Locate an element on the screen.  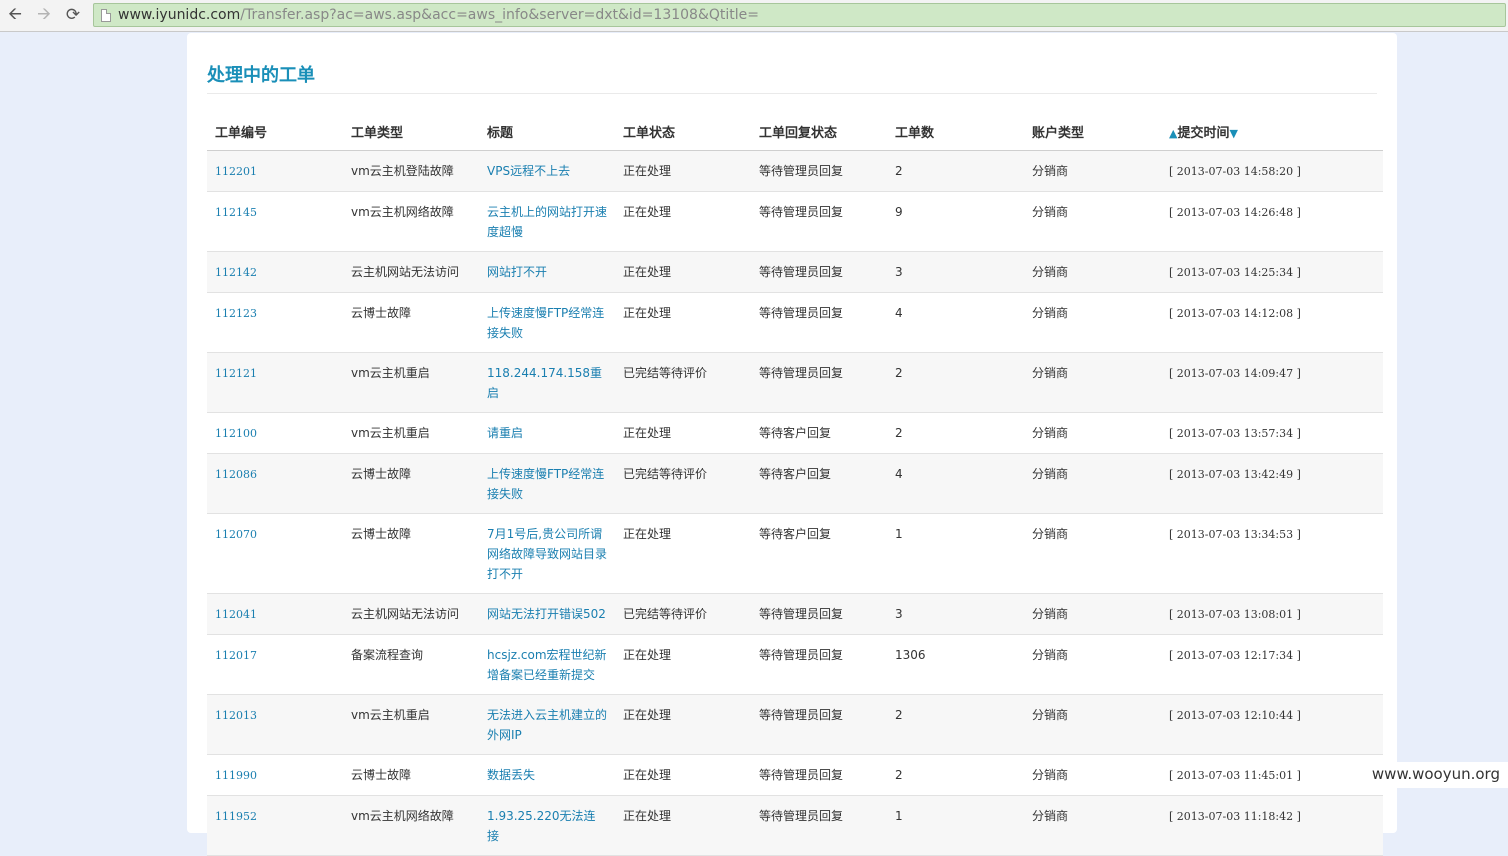
ticket-id-link: 112121 is located at coordinates (236, 373).